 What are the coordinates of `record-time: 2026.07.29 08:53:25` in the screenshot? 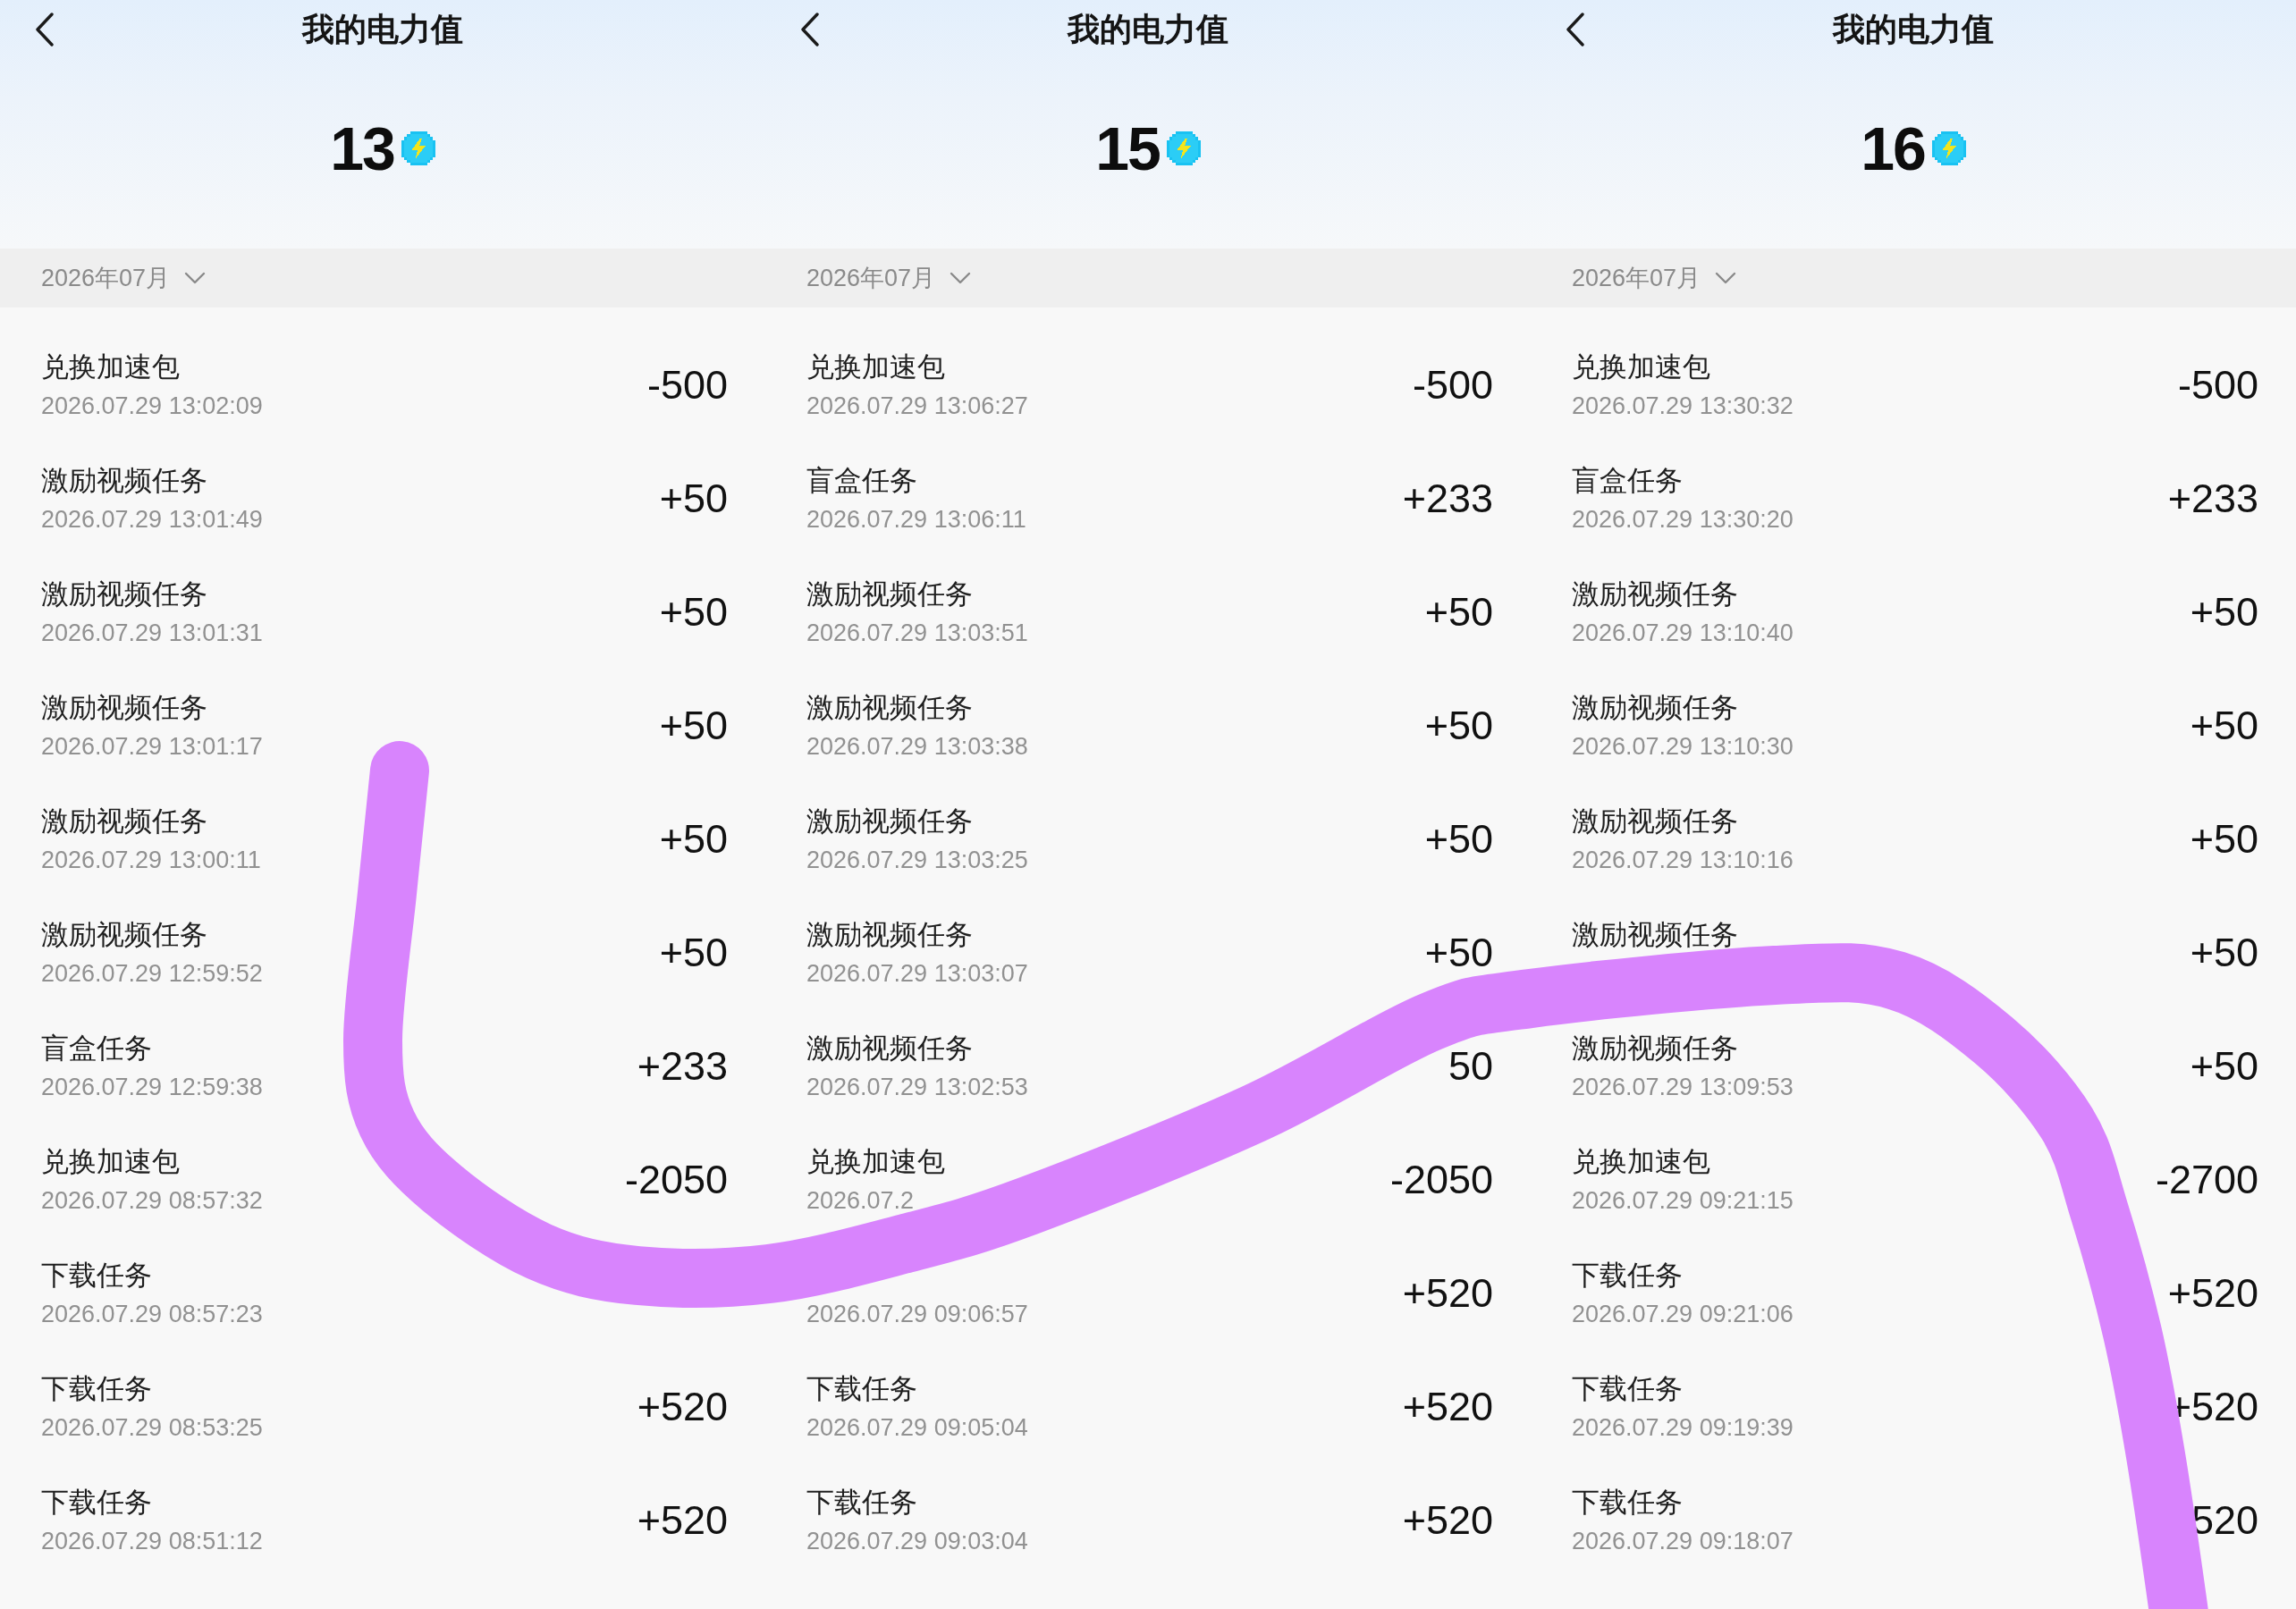 It's located at (152, 1427).